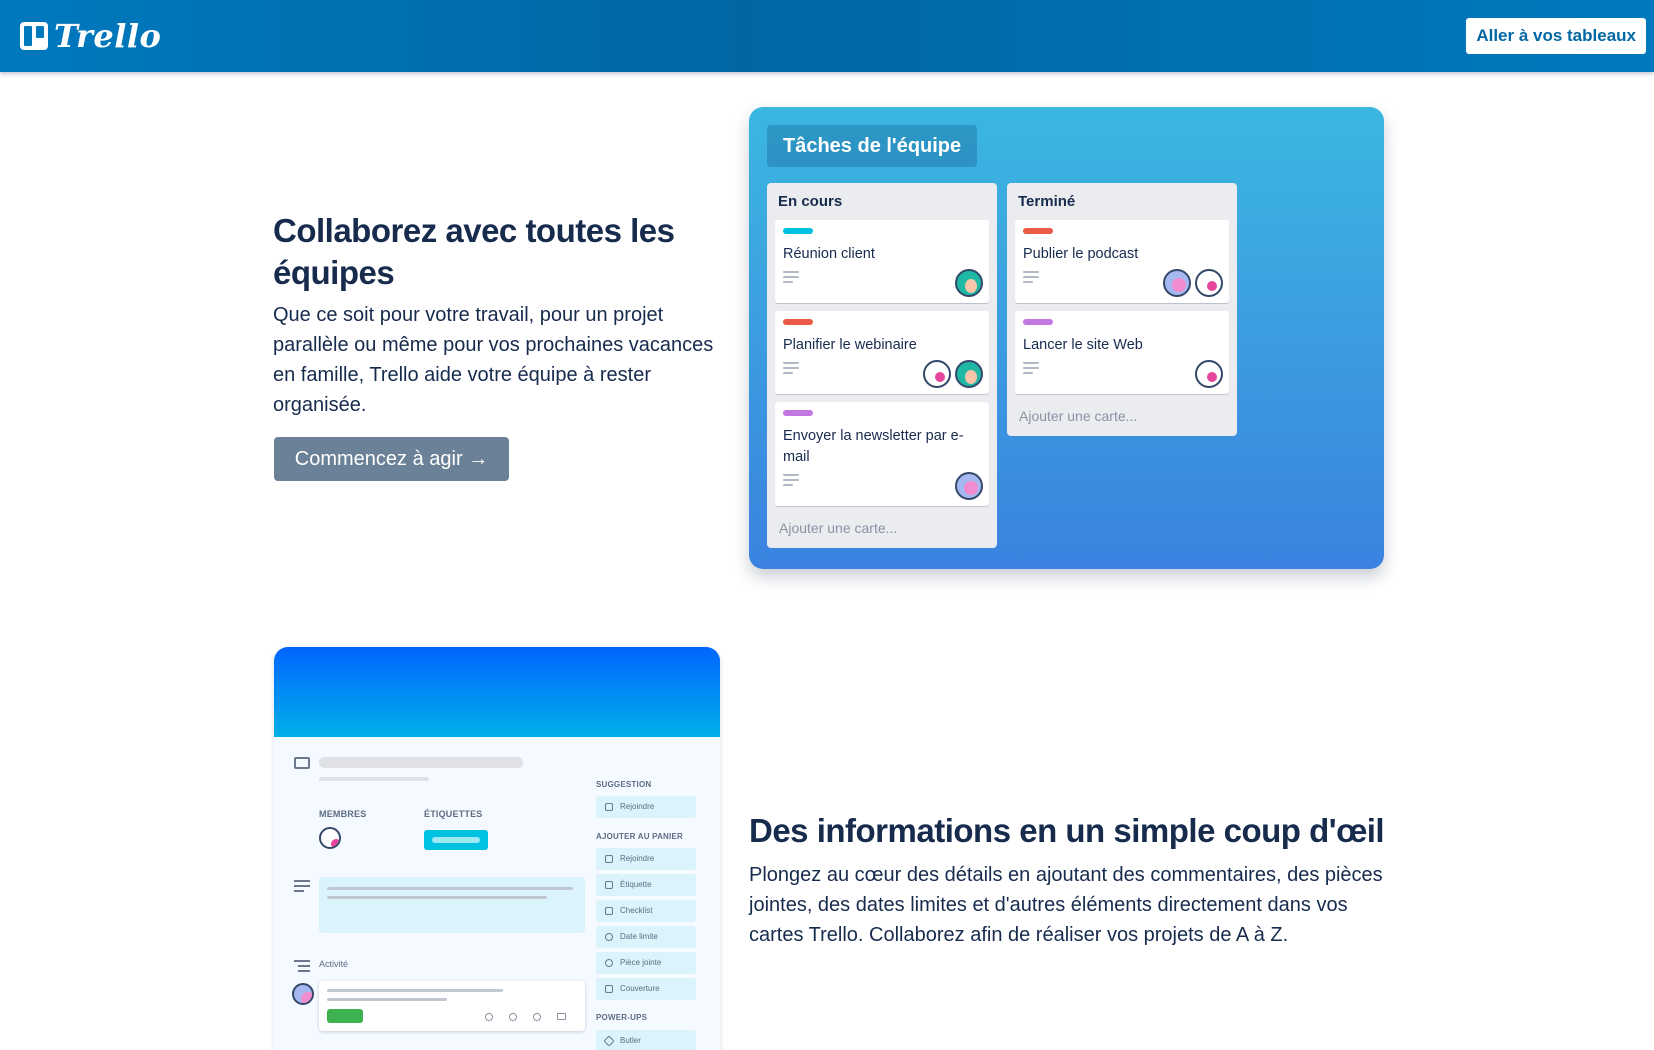 The height and width of the screenshot is (1050, 1654). Describe the element at coordinates (474, 251) in the screenshot. I see `section1-heading: Collaborez avec toutes les équipes` at that location.